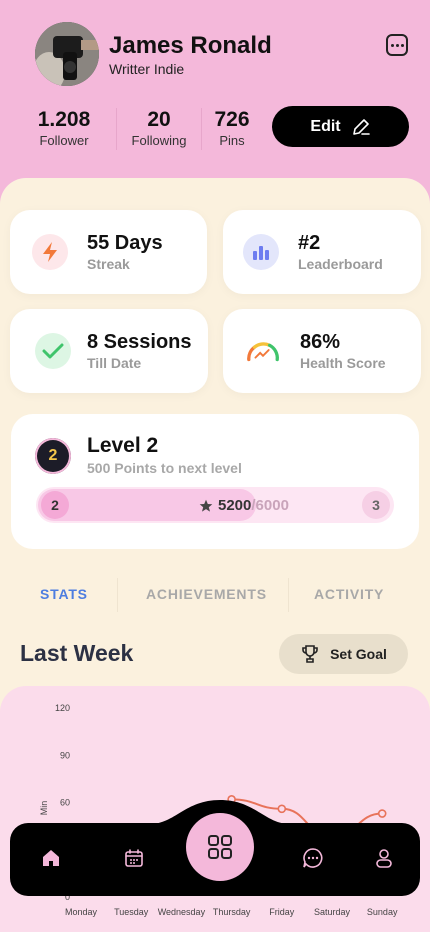  I want to click on section-title: Last Week, so click(77, 653).